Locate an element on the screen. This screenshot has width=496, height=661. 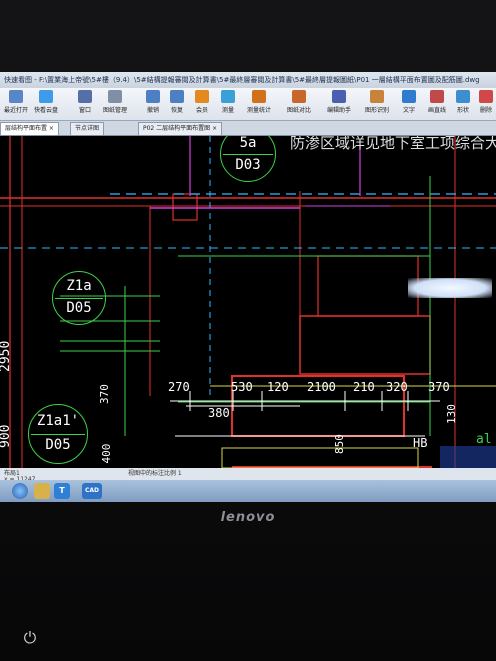
dim-530: 530 is located at coordinates (242, 387).